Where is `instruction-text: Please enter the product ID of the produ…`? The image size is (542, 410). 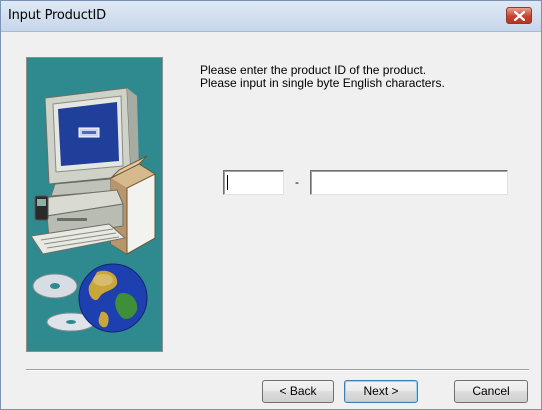 instruction-text: Please enter the product ID of the produ… is located at coordinates (322, 77).